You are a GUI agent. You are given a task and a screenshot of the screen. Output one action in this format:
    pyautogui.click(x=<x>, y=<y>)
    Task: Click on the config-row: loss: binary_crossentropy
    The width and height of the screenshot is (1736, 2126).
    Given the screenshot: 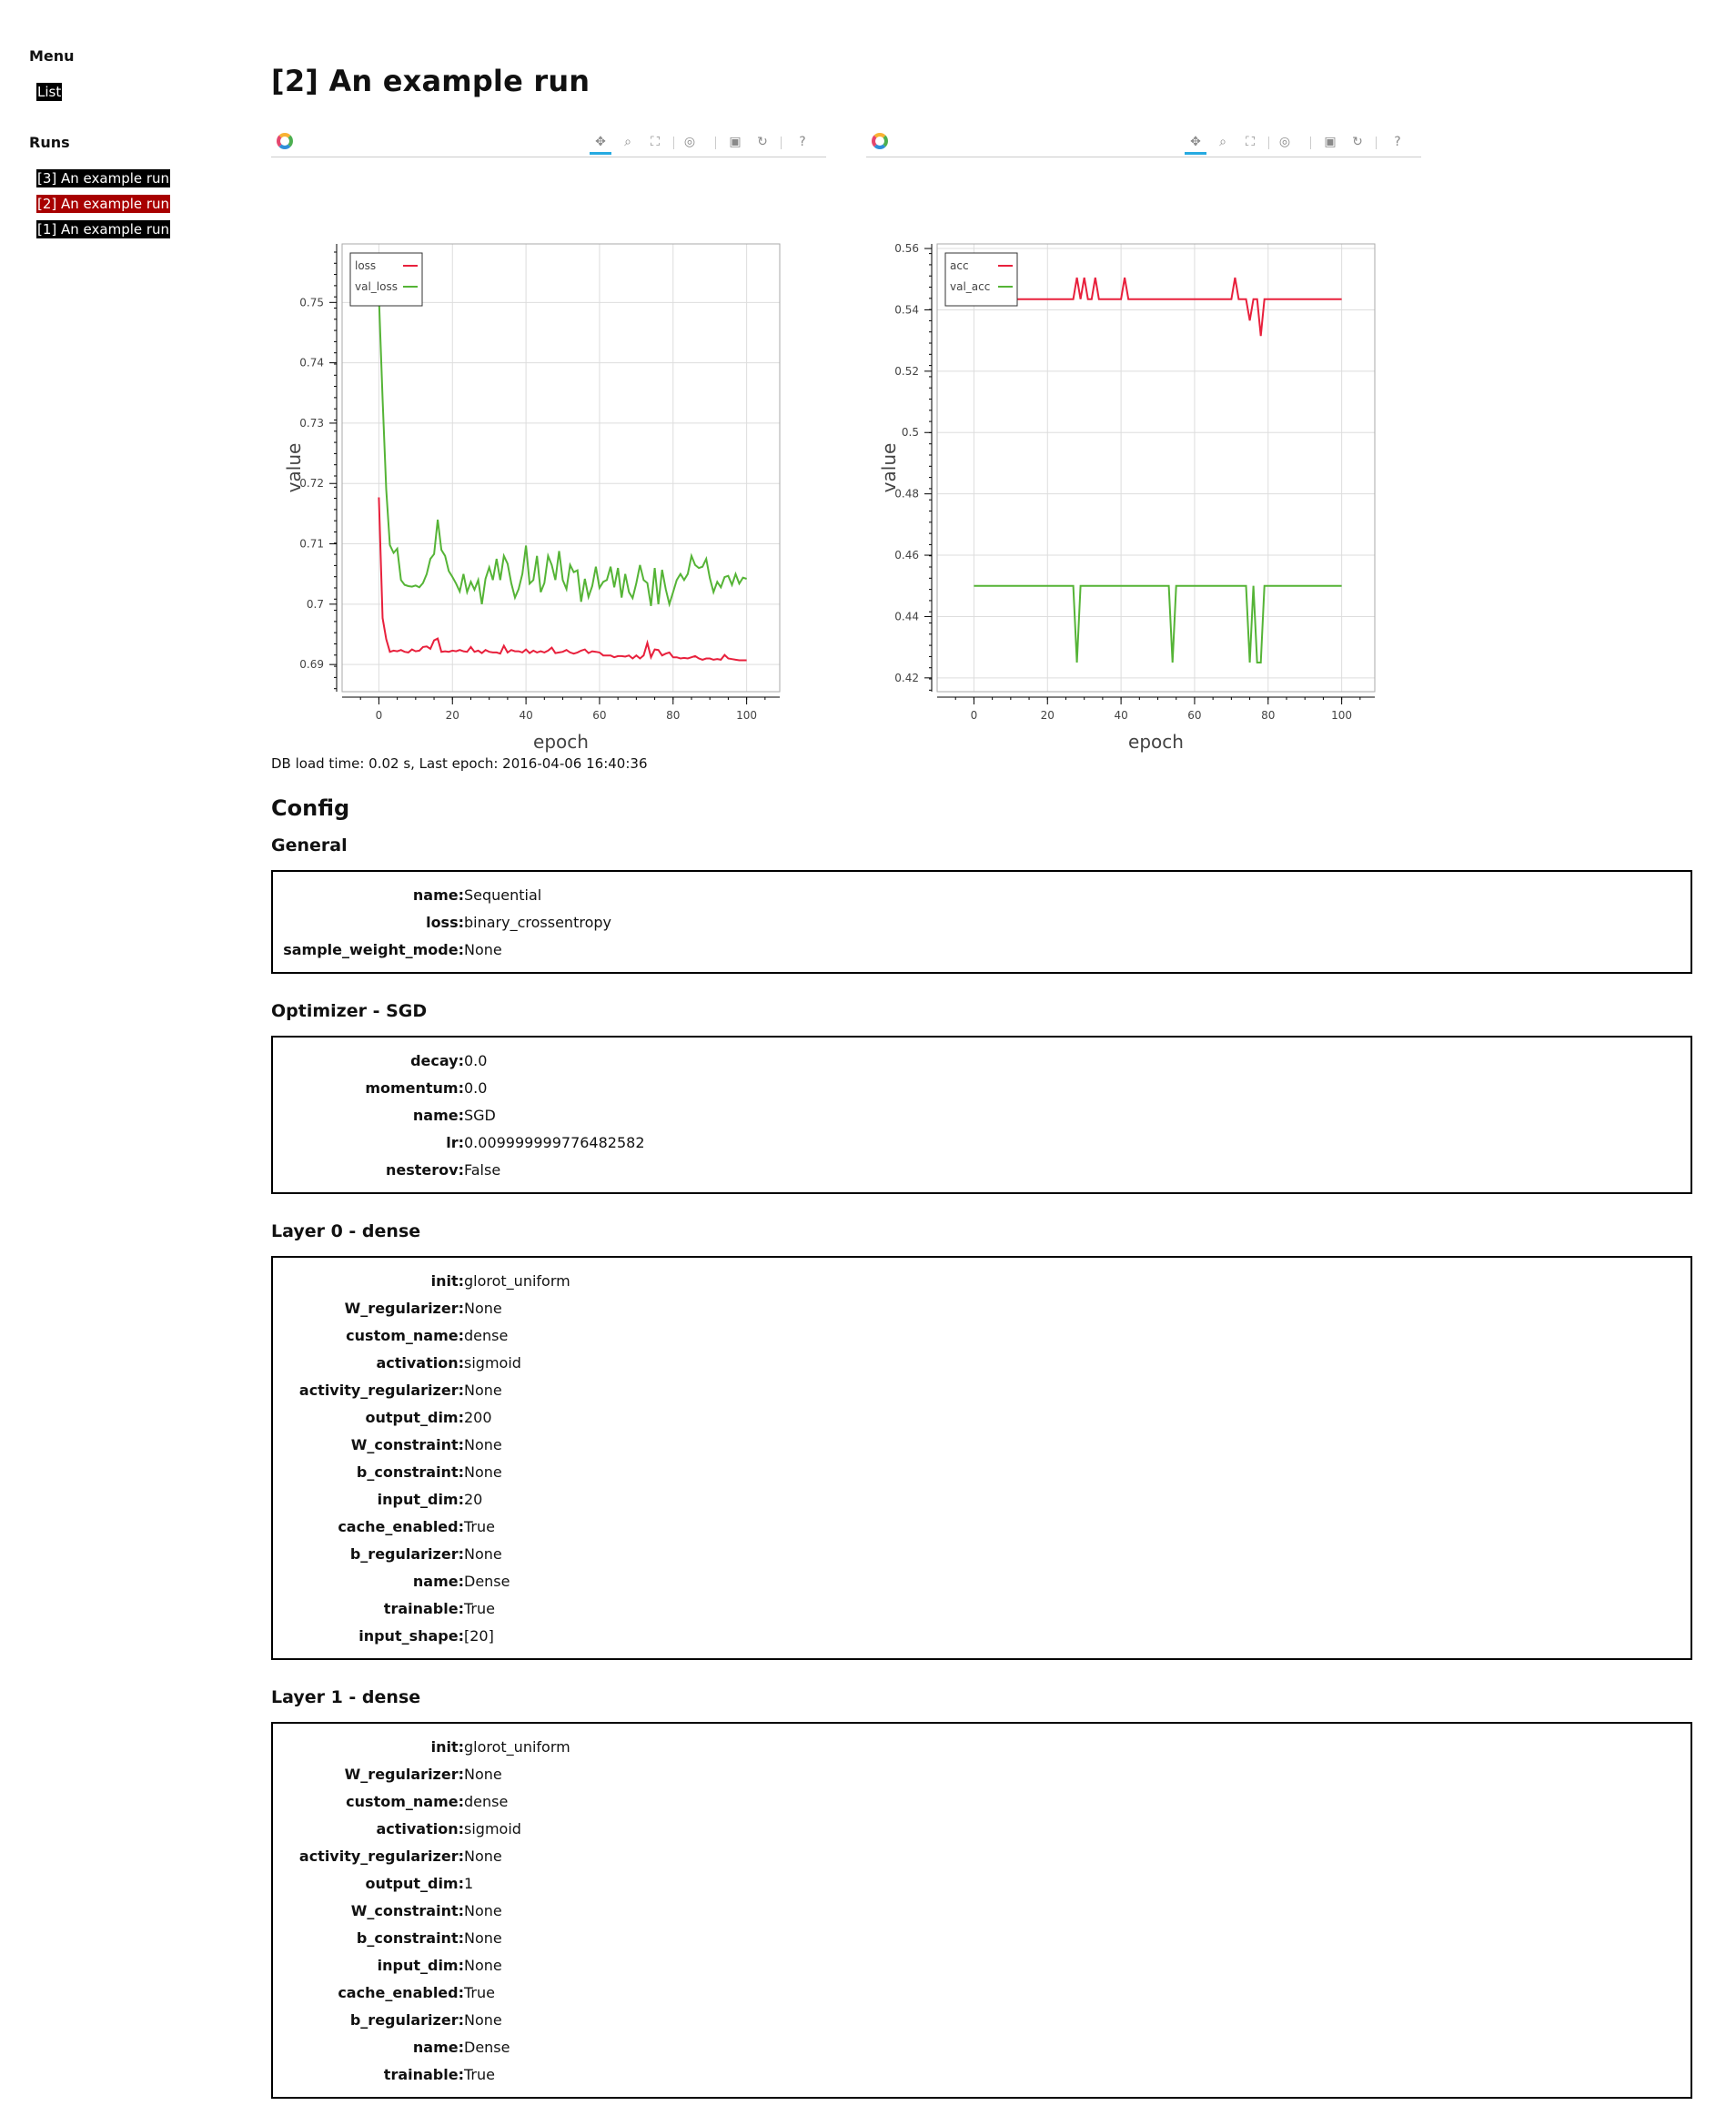 What is the action you would take?
    pyautogui.click(x=982, y=923)
    